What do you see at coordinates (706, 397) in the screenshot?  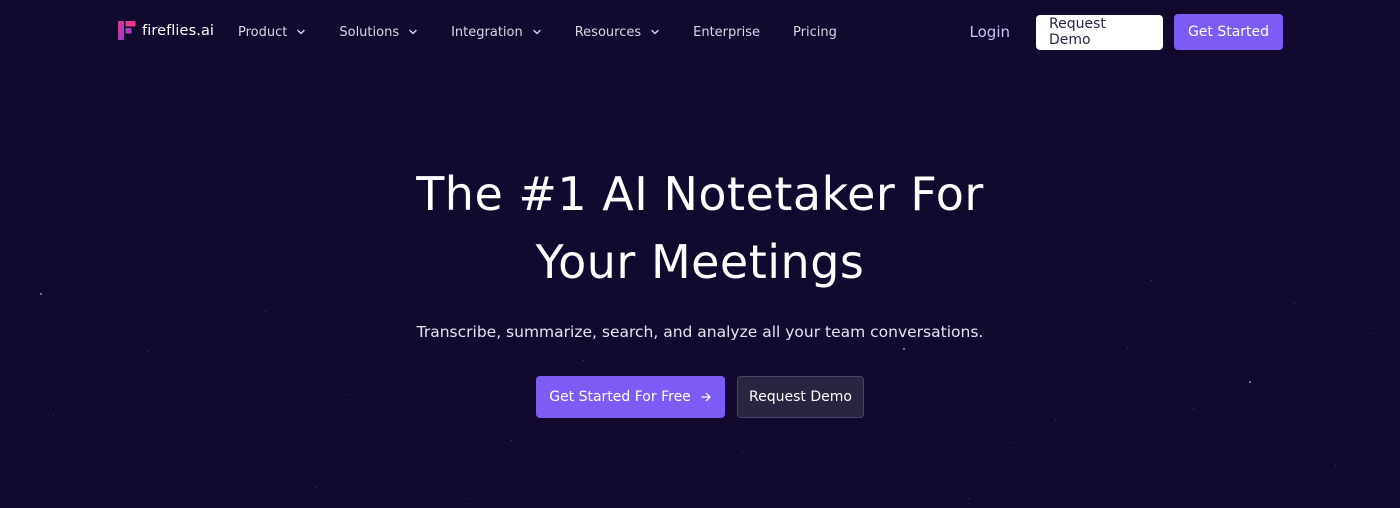 I see `arrow-right-icon` at bounding box center [706, 397].